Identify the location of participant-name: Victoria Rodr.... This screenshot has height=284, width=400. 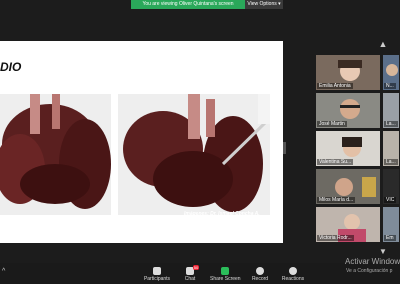
(335, 238).